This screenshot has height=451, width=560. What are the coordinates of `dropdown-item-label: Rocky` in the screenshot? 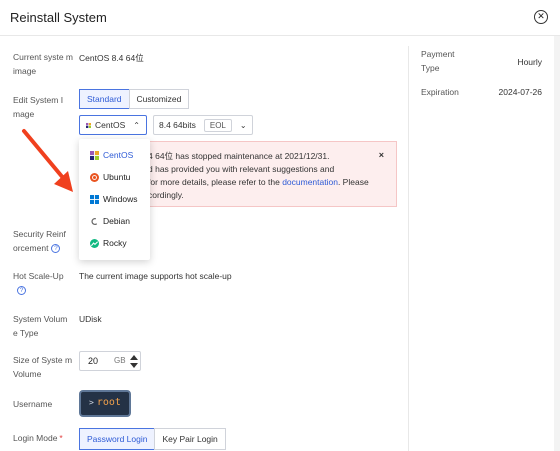 It's located at (115, 243).